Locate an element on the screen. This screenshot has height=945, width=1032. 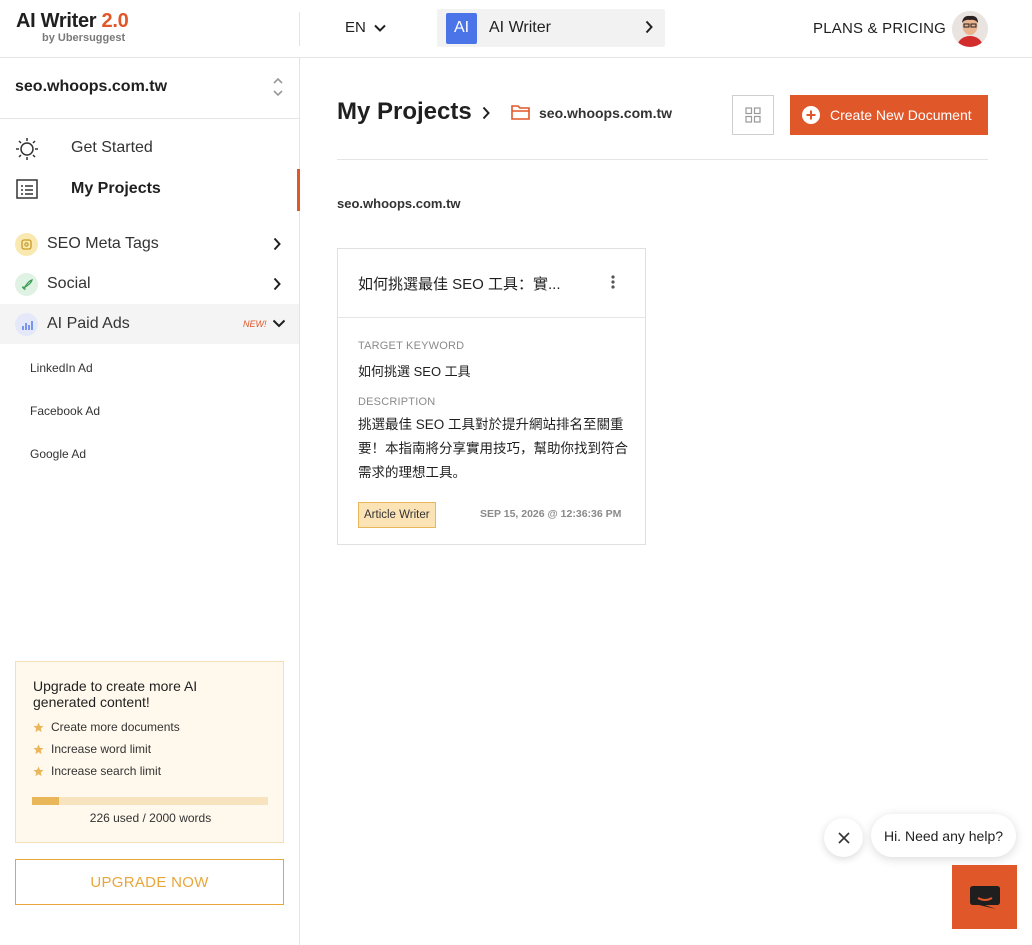
create-new-document-button: Create New Document is located at coordinates (889, 115).